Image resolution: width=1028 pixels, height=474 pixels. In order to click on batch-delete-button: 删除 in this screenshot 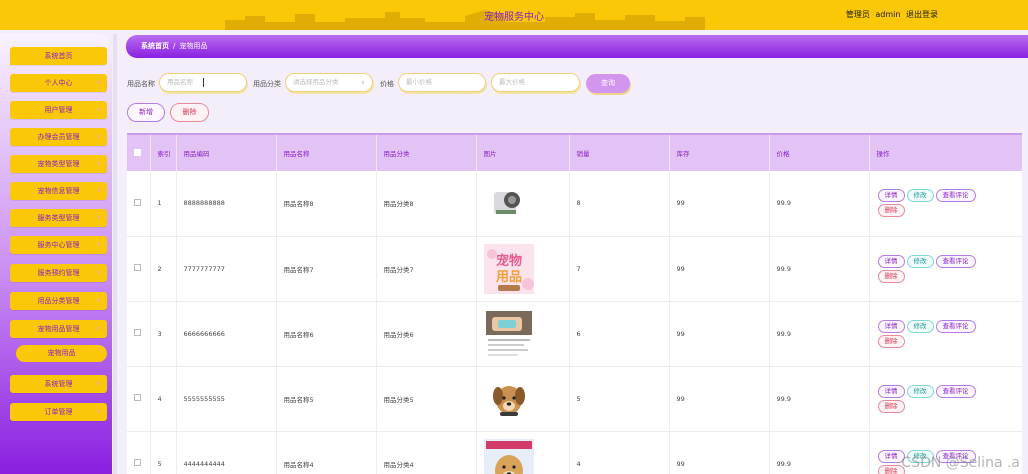, I will do `click(189, 112)`.